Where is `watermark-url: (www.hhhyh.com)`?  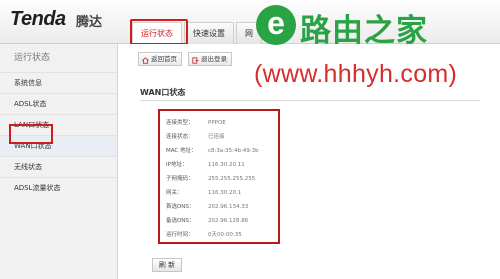
watermark-url: (www.hhhyh.com) is located at coordinates (356, 74).